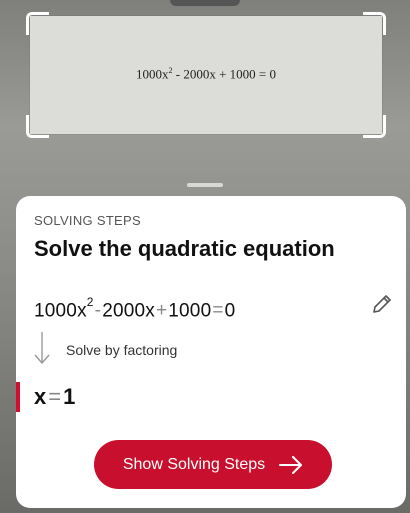 Image resolution: width=410 pixels, height=513 pixels. What do you see at coordinates (205, 185) in the screenshot?
I see `sheet-drag-handle` at bounding box center [205, 185].